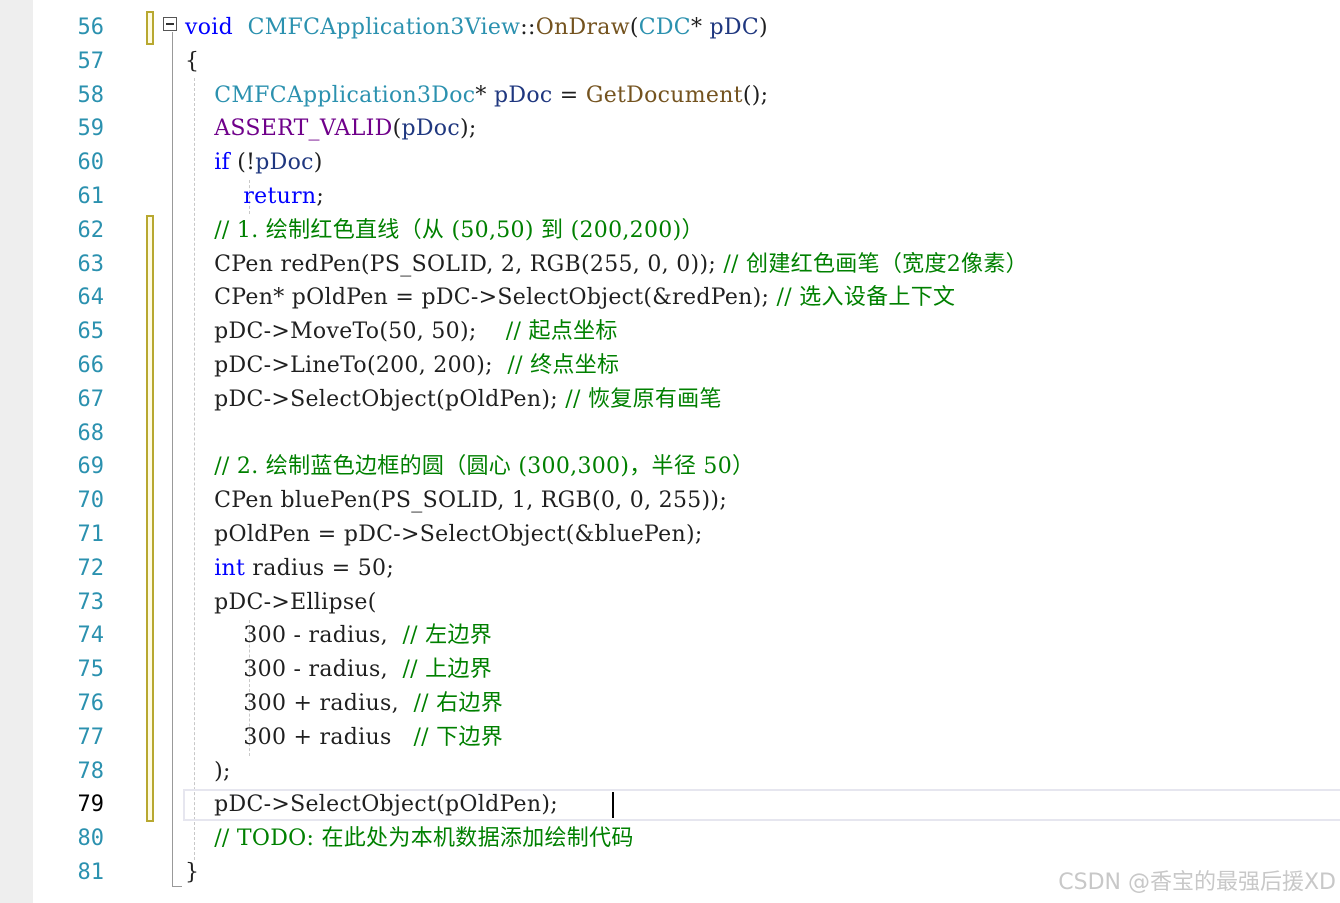  I want to click on code-token: GetDocument, so click(664, 95).